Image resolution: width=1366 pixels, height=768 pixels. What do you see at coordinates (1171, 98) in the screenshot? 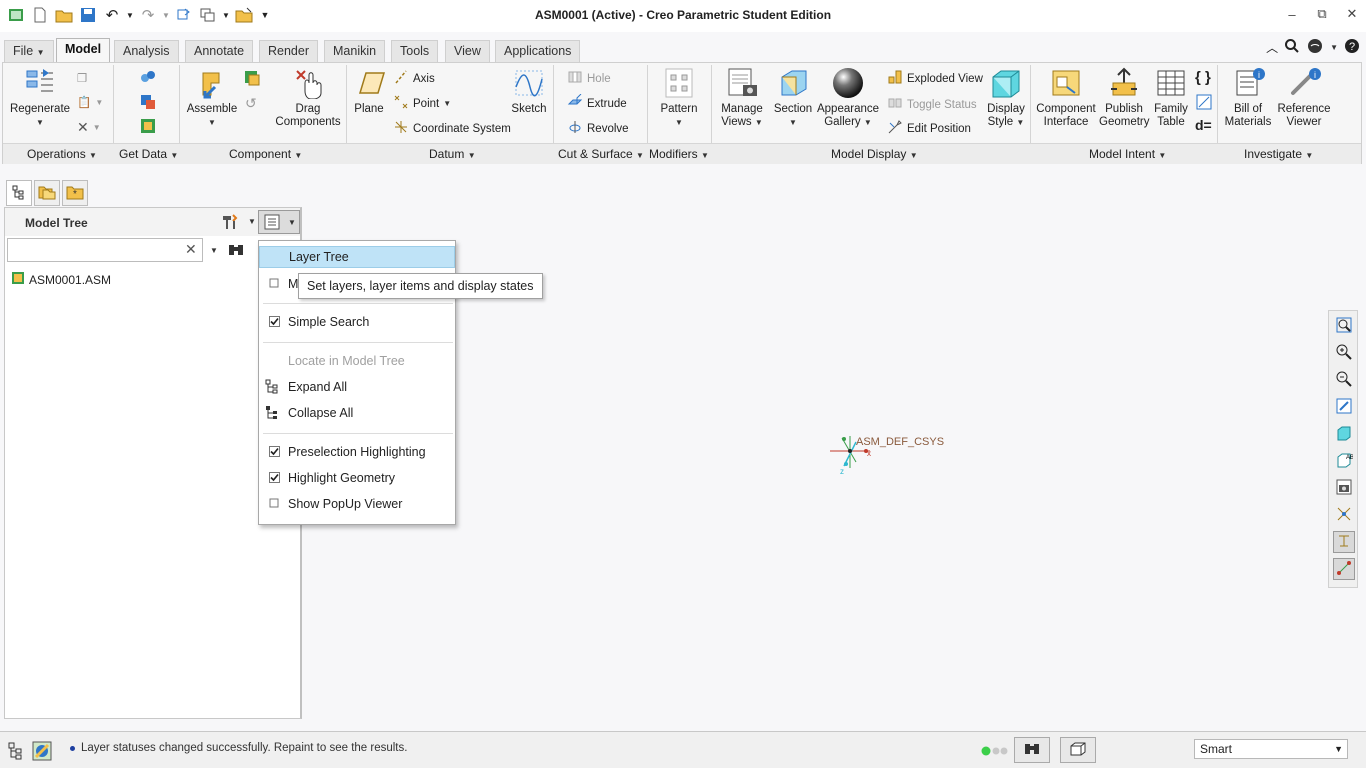
I see `family-table-button: Family Table` at bounding box center [1171, 98].